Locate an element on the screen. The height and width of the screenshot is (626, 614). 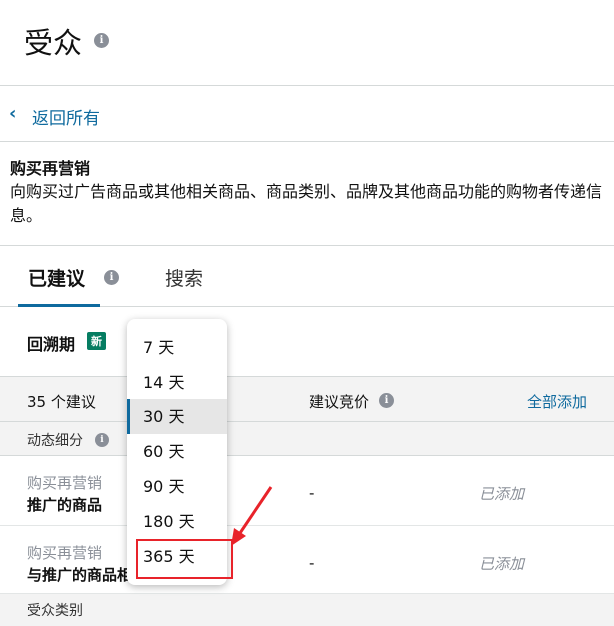
lookback-label: 回溯期 is located at coordinates (51, 344).